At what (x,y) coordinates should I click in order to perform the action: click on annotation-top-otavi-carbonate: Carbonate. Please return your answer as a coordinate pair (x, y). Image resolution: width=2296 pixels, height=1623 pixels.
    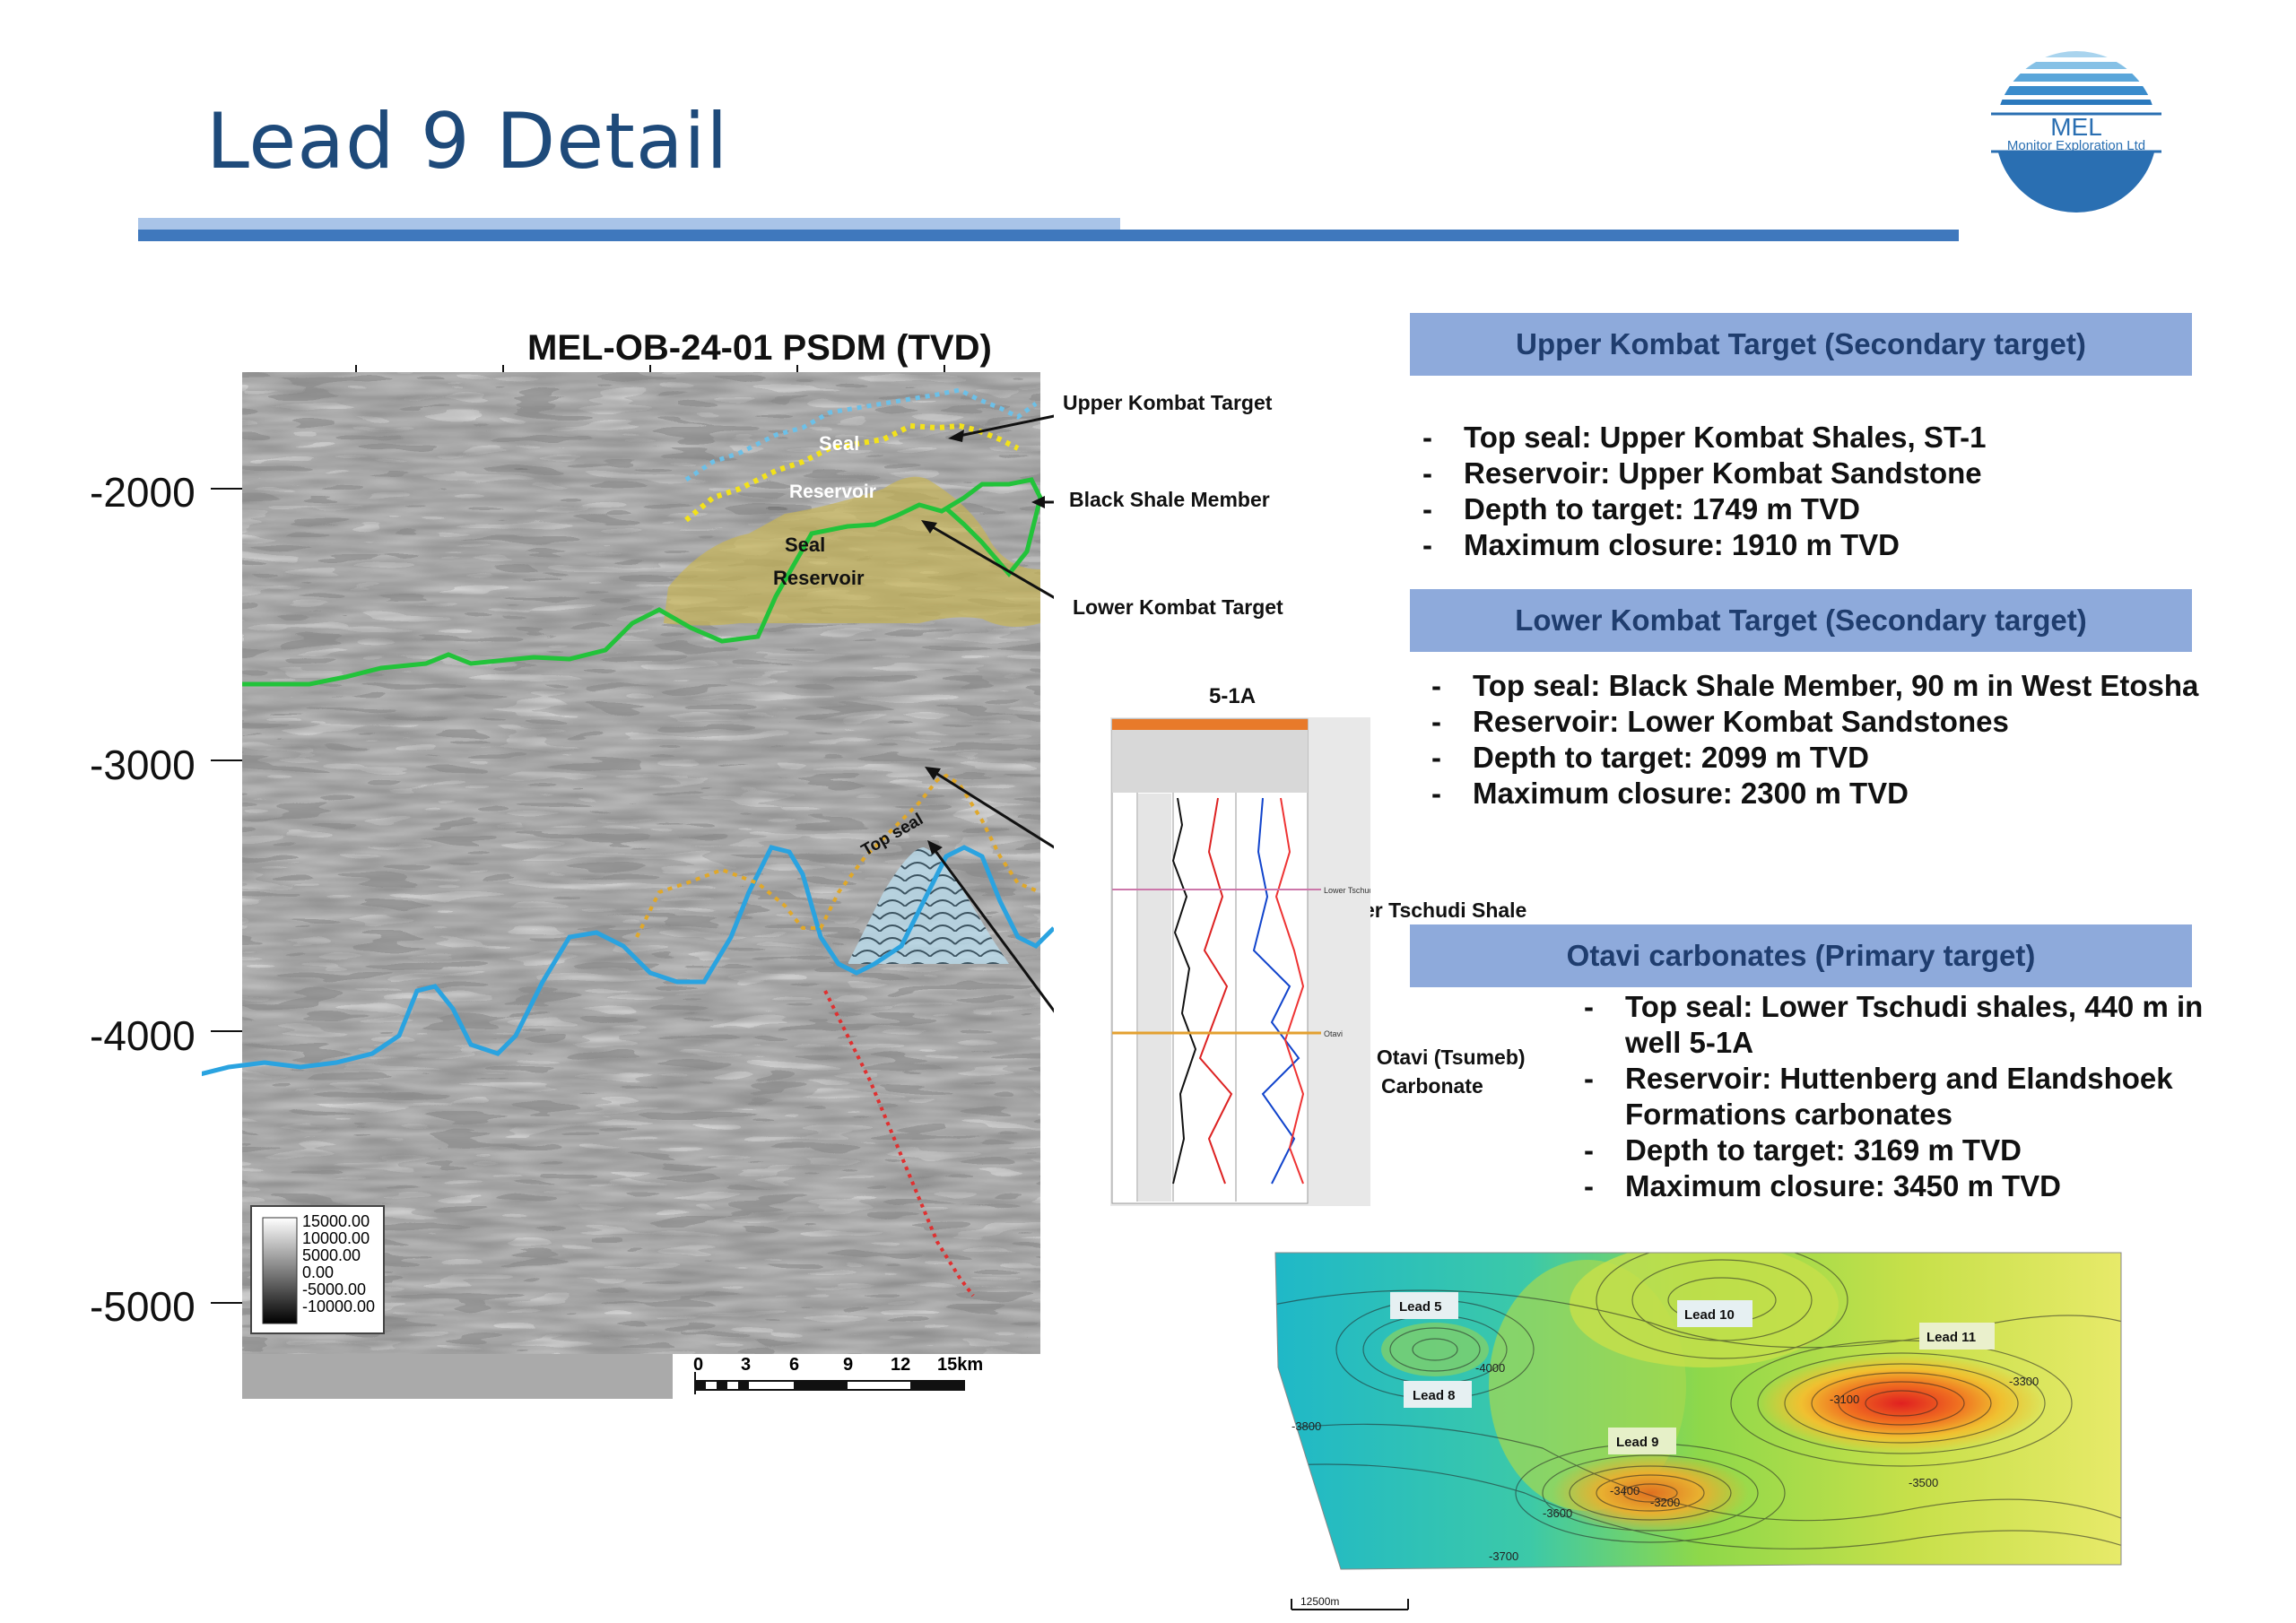
    Looking at the image, I should click on (1432, 1086).